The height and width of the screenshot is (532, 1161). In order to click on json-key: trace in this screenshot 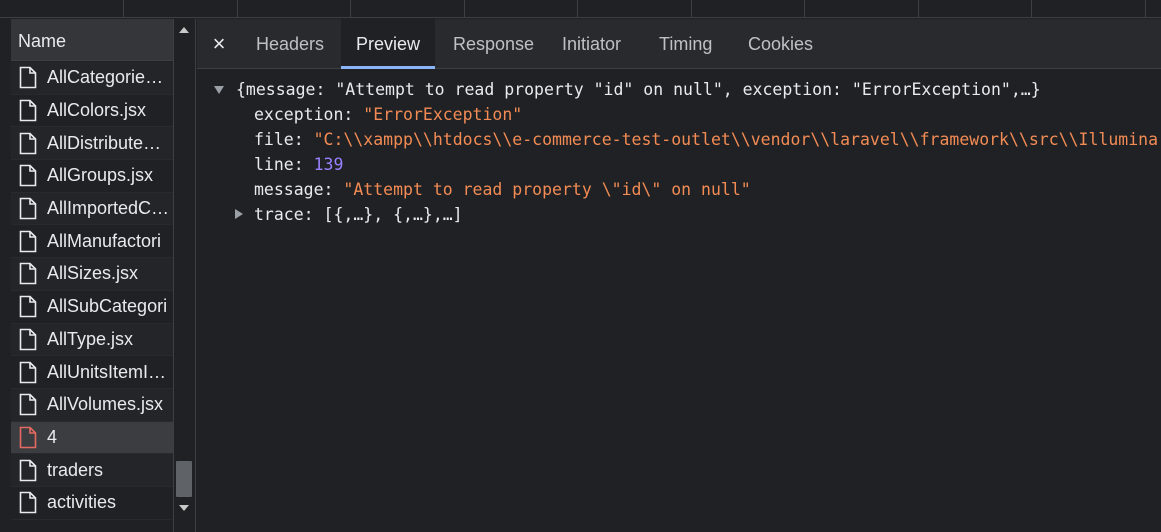, I will do `click(279, 214)`.